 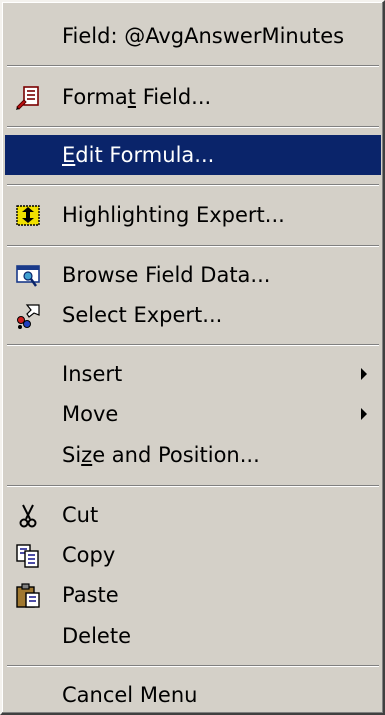 What do you see at coordinates (87, 455) in the screenshot?
I see `size-position-label-accel: z` at bounding box center [87, 455].